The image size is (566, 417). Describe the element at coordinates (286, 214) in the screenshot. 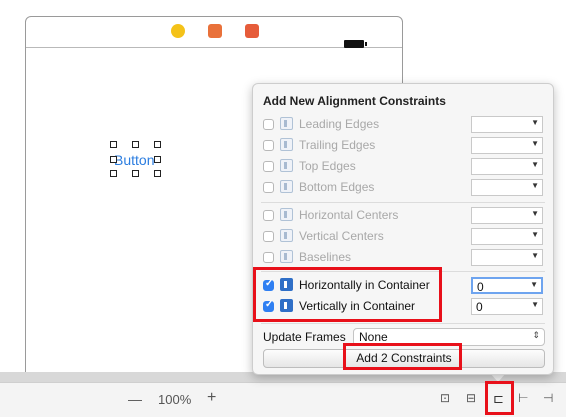

I see `align-horizontal-centers-icon` at that location.